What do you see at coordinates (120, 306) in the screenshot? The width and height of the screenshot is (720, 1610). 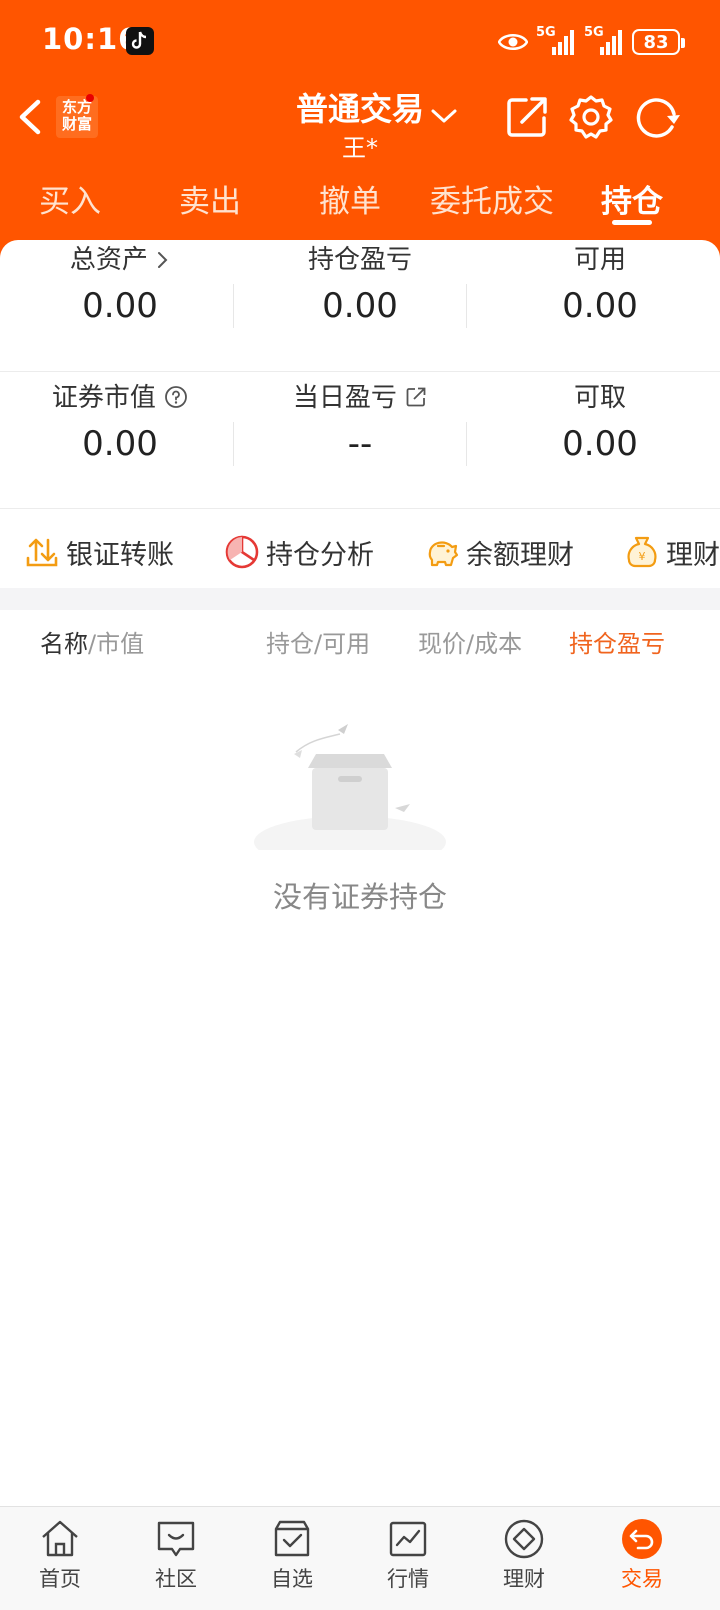 I see `total-assets-value: 0.00` at bounding box center [120, 306].